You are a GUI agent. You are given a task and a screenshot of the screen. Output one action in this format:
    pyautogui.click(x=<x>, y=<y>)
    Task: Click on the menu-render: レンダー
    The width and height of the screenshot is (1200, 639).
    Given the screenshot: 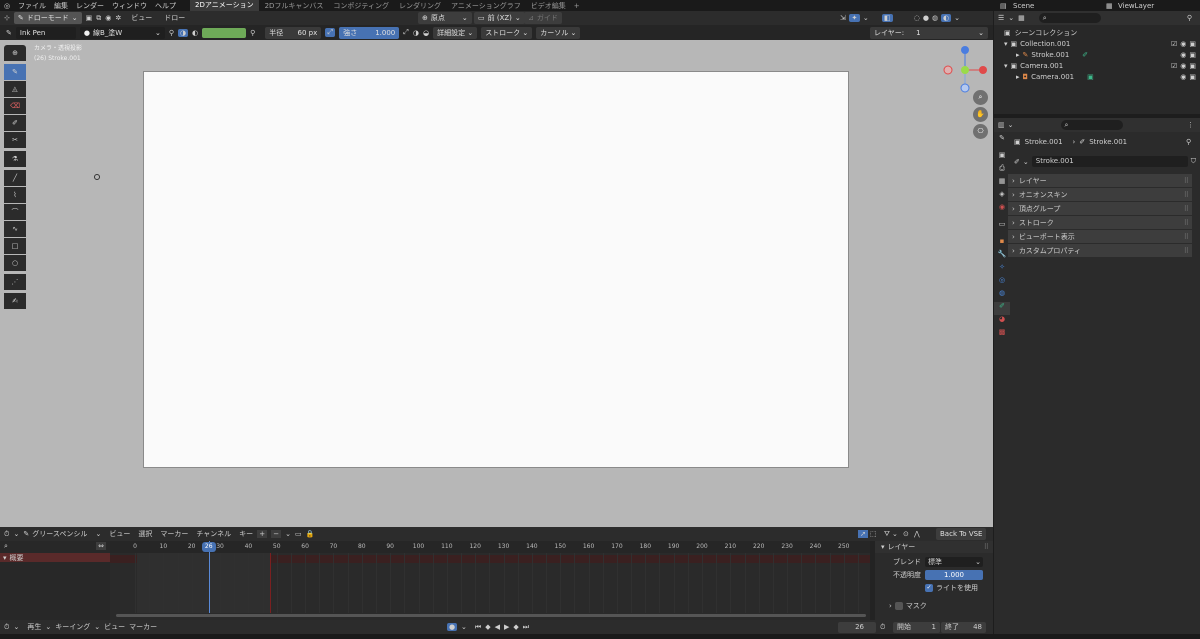 What is the action you would take?
    pyautogui.click(x=90, y=6)
    